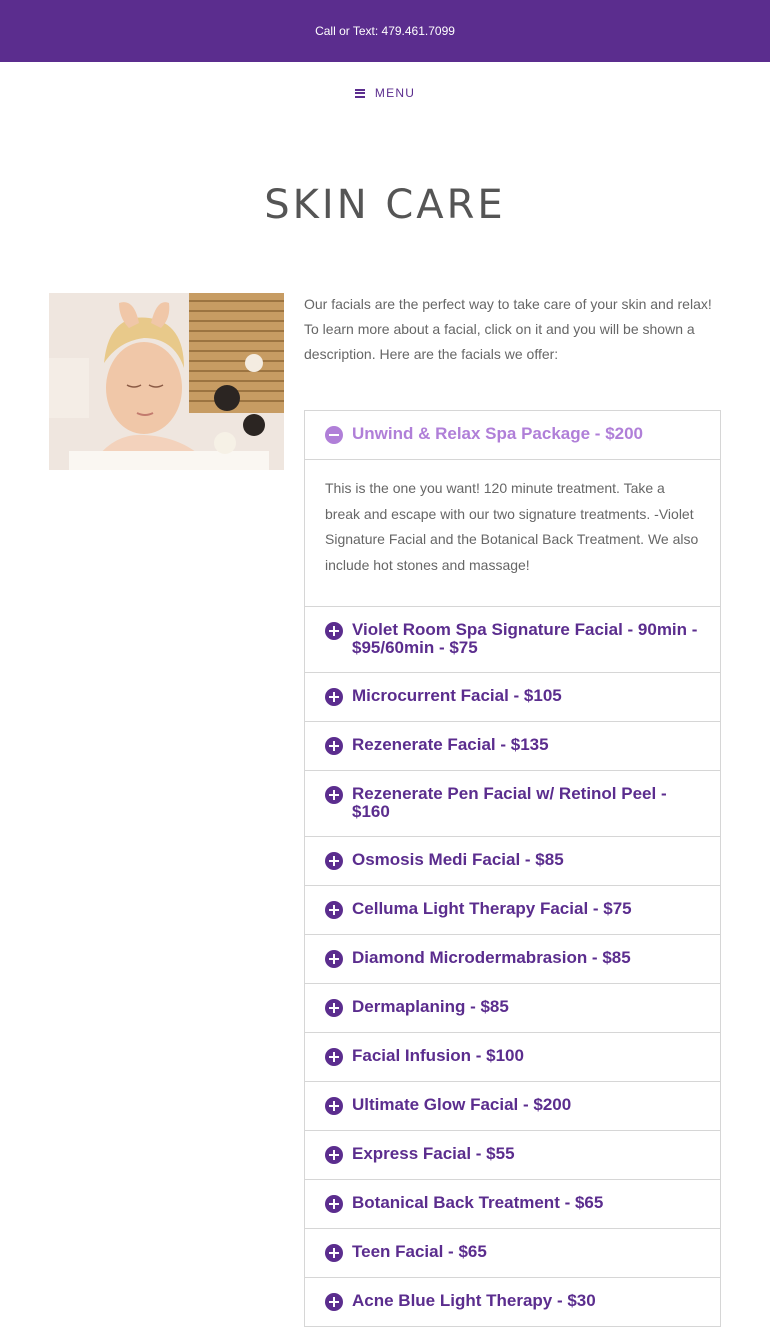 The image size is (770, 1335). I want to click on accordion-header: Celluma Light Therapy Facial - $75, so click(512, 910).